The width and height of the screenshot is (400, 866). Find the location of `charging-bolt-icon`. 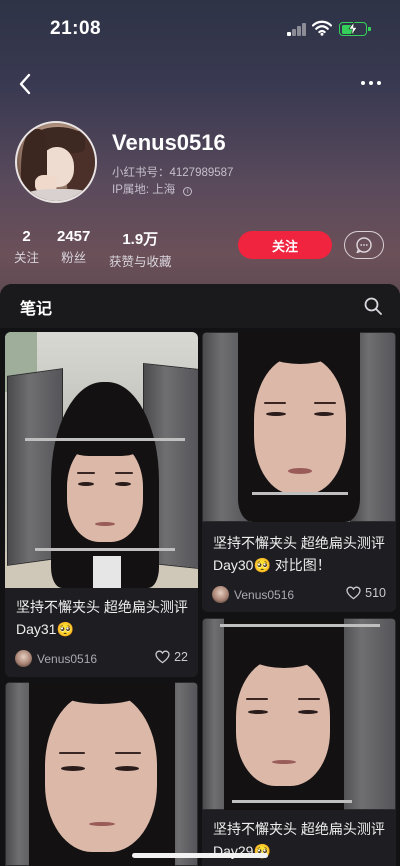

charging-bolt-icon is located at coordinates (353, 28).